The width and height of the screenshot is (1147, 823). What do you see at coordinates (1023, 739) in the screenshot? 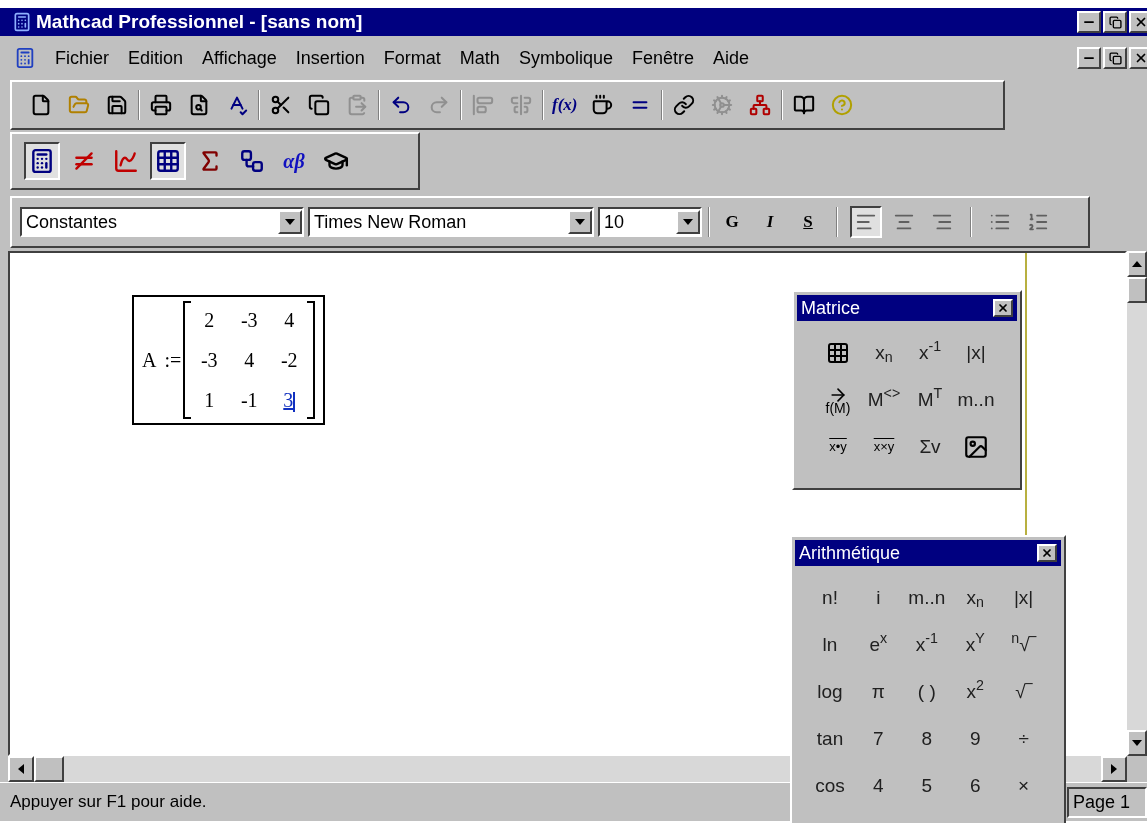
I see `palette-button: ÷` at bounding box center [1023, 739].